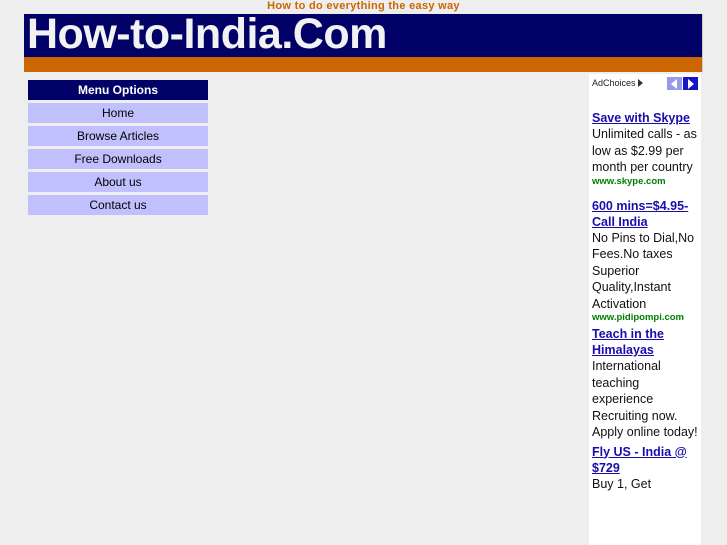 The image size is (727, 545). I want to click on sidebar-item-contact-us: Contact us, so click(118, 205).